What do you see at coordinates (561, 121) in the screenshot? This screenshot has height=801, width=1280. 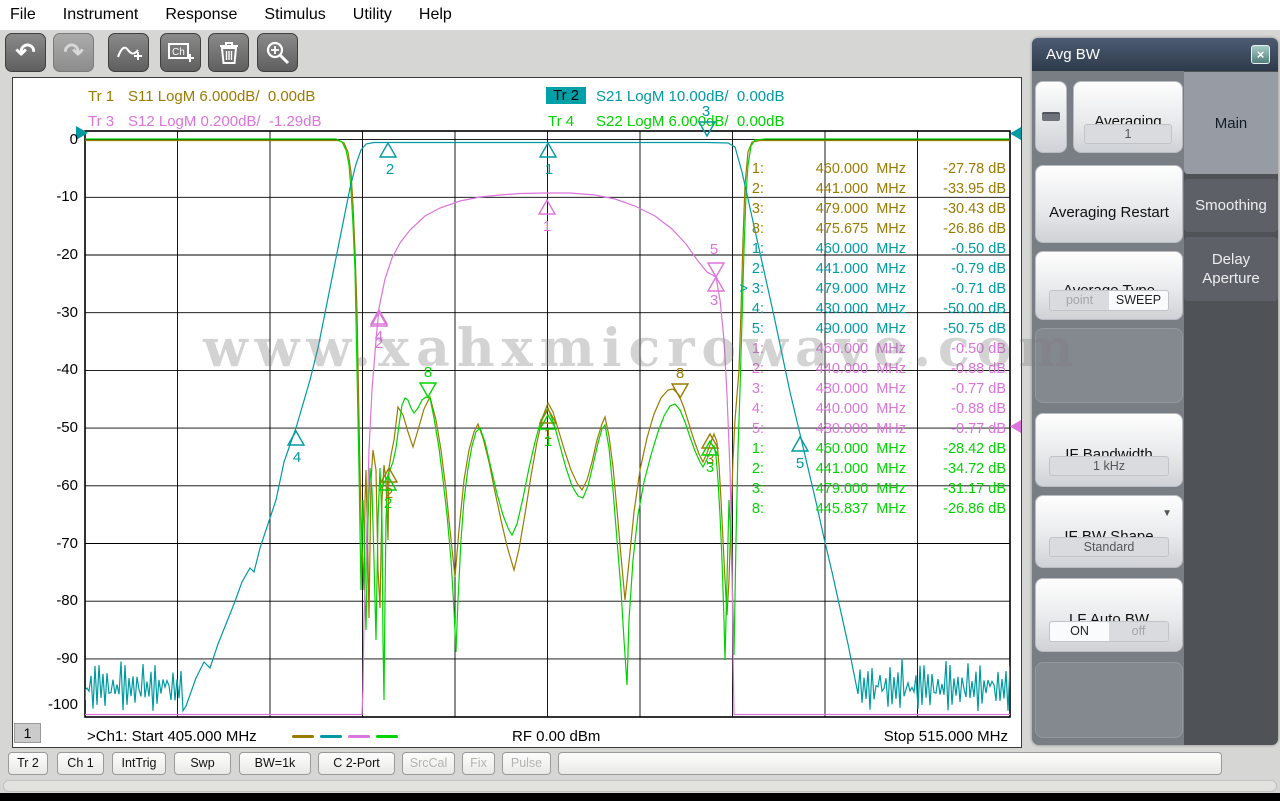 I see `trace4-id: Tr 4` at bounding box center [561, 121].